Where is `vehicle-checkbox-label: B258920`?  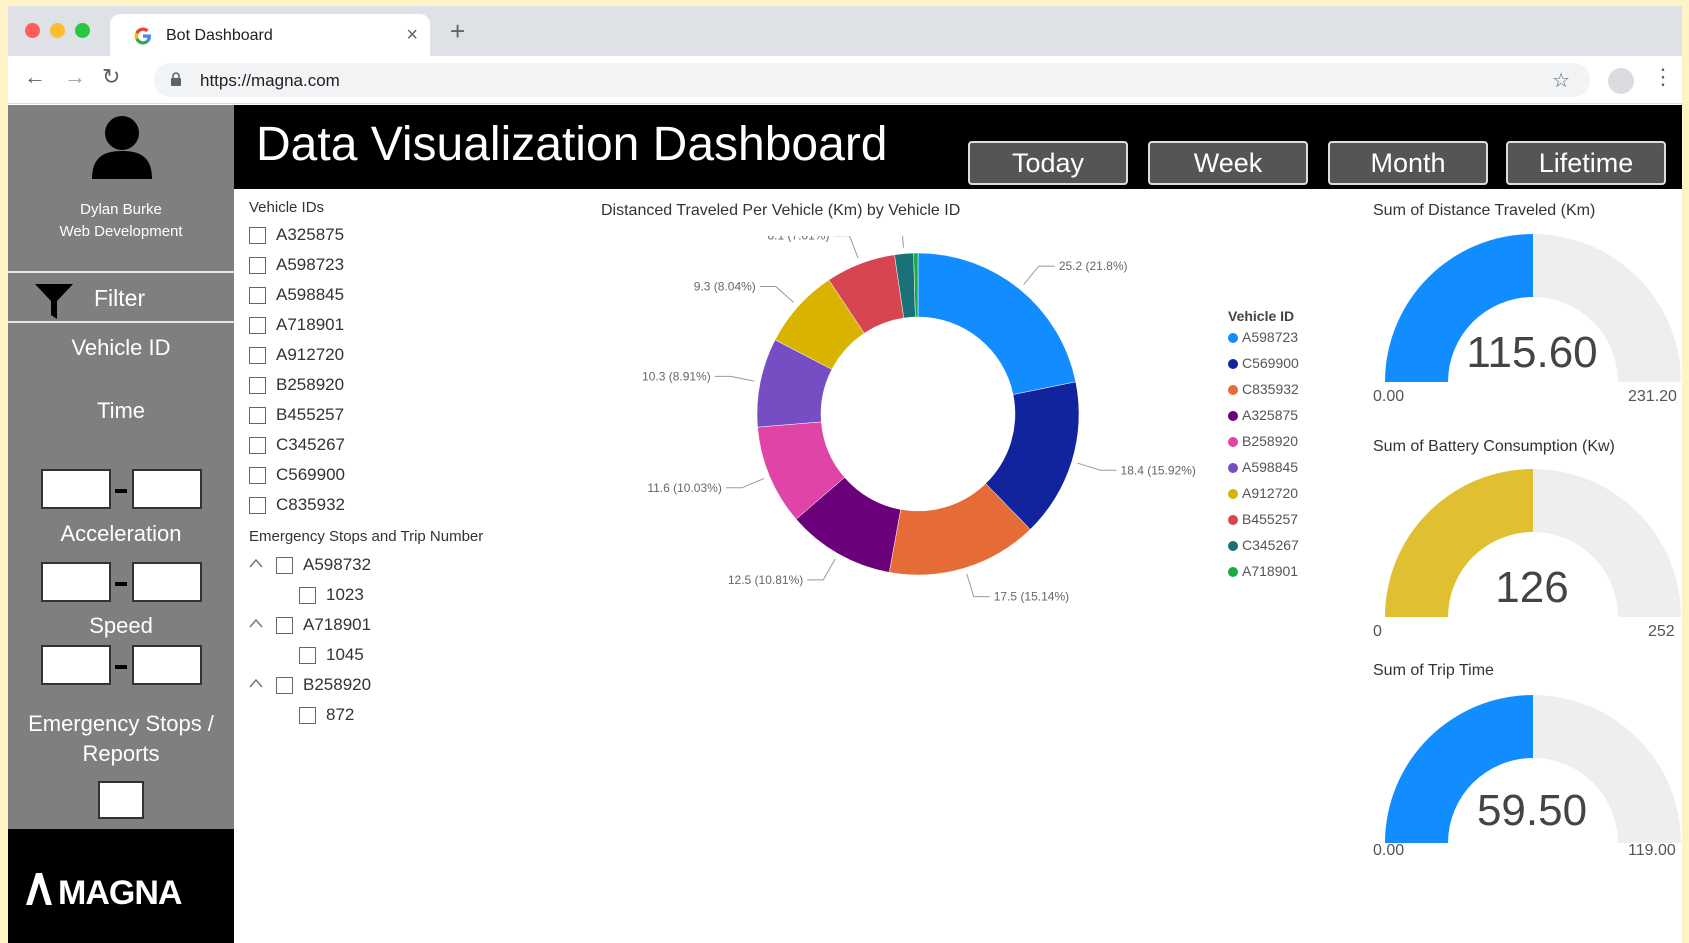 vehicle-checkbox-label: B258920 is located at coordinates (310, 384).